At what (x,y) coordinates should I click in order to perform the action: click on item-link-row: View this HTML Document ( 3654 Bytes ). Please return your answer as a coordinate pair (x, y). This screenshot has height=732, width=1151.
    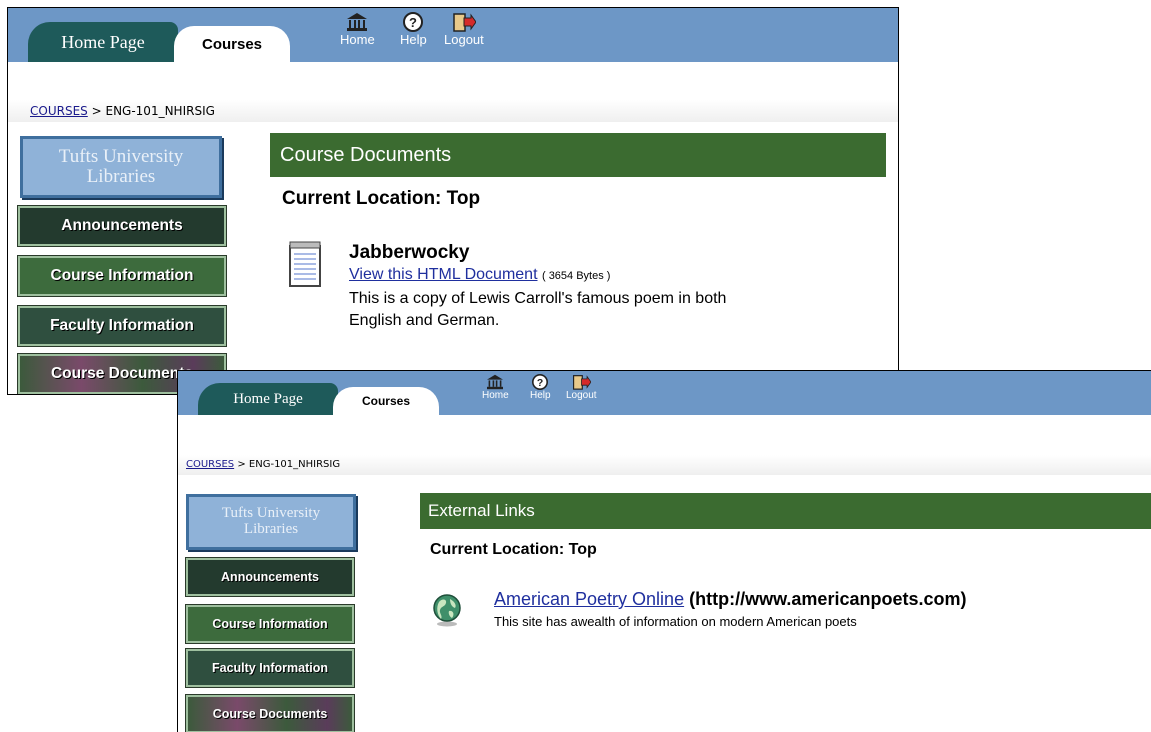
    Looking at the image, I should click on (479, 275).